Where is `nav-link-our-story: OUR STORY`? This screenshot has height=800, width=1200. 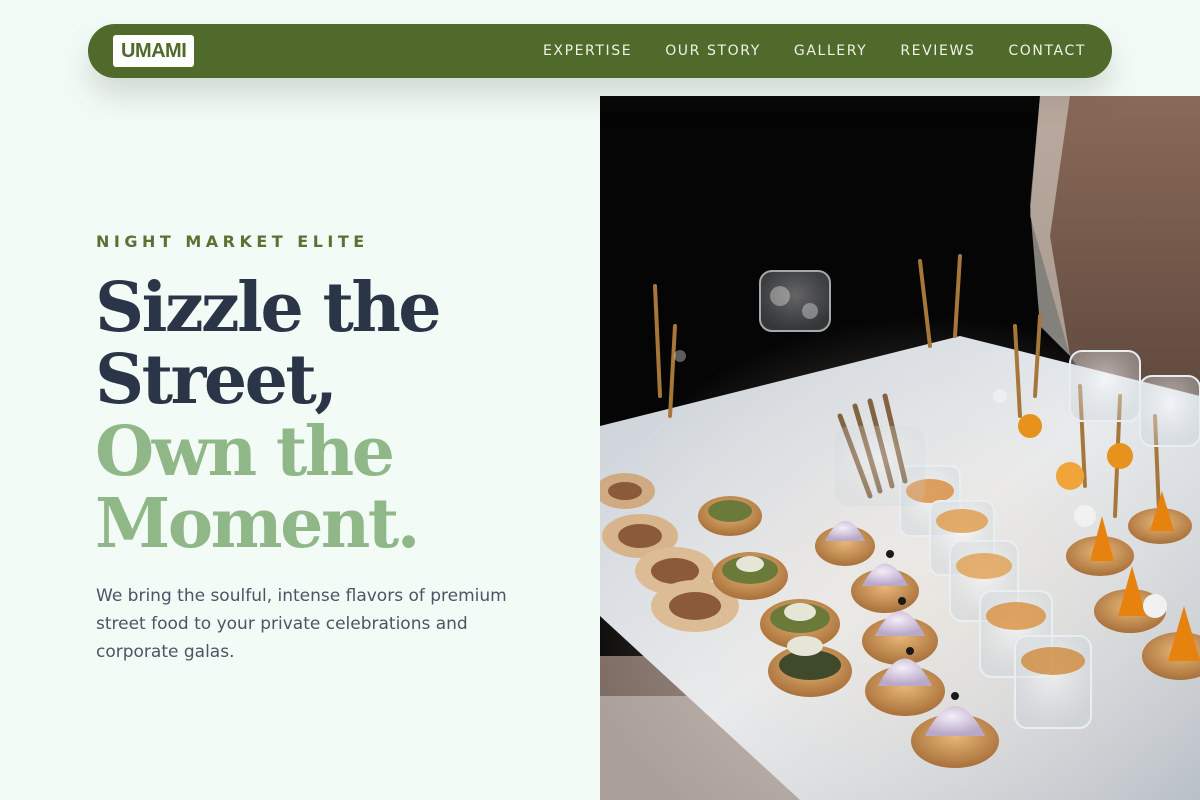
nav-link-our-story: OUR STORY is located at coordinates (713, 51).